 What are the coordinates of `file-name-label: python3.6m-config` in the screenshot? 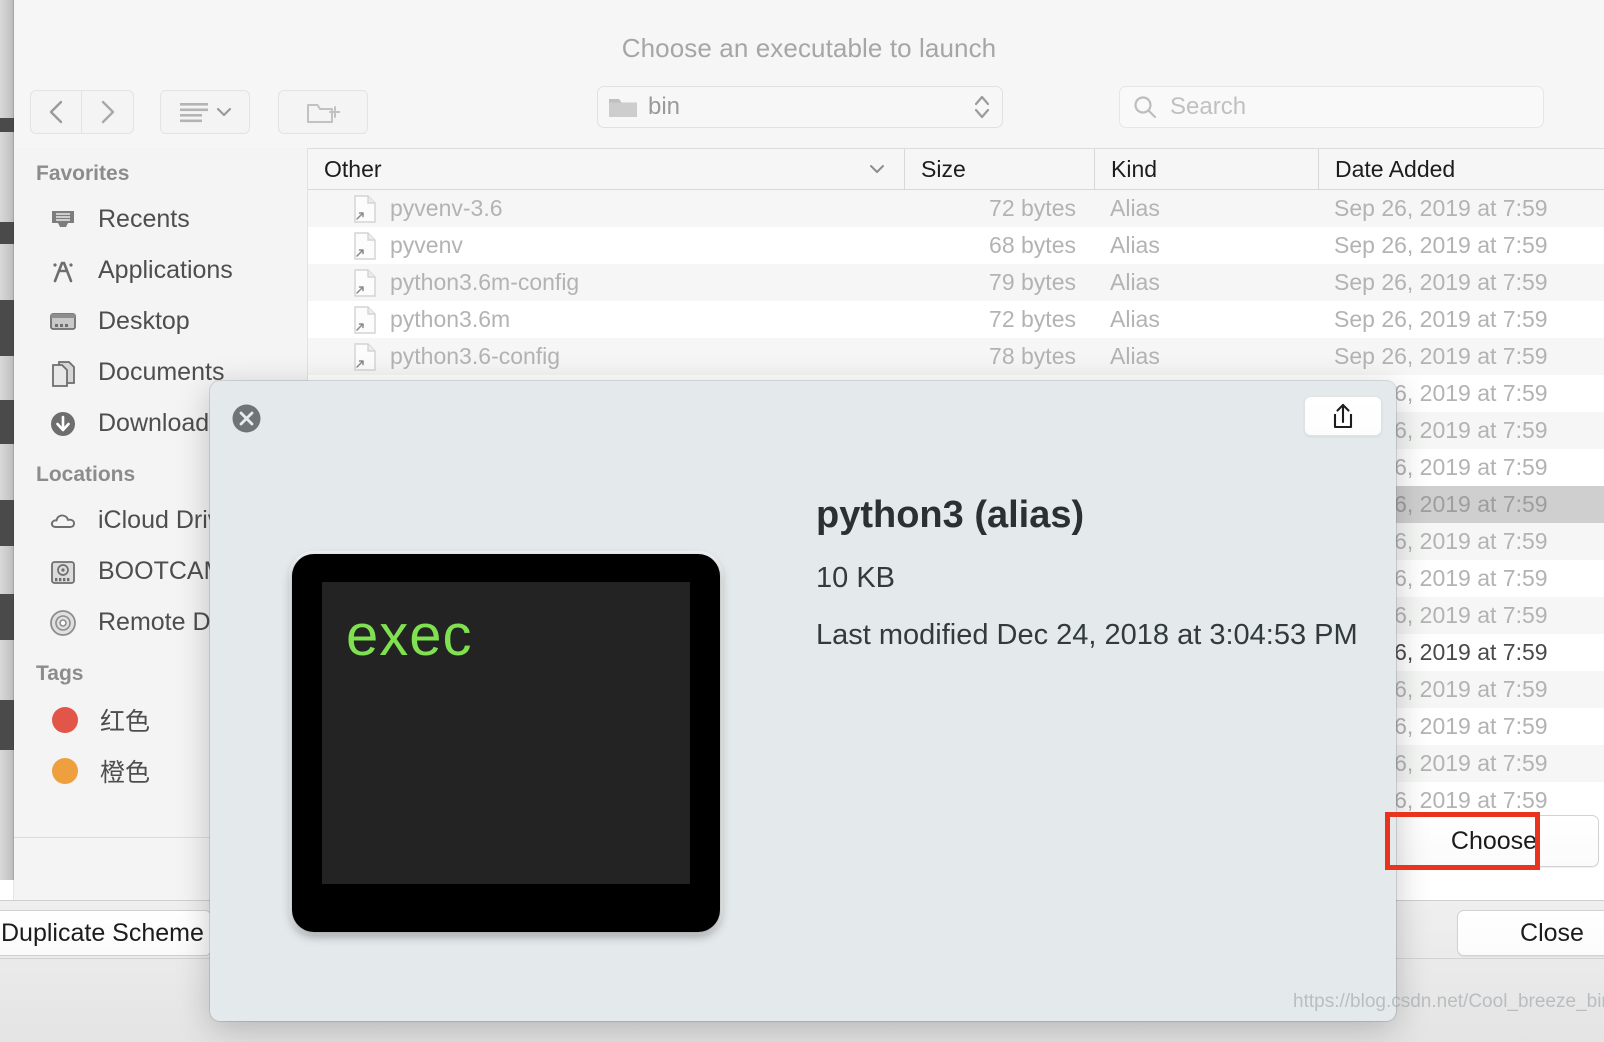 It's located at (485, 282).